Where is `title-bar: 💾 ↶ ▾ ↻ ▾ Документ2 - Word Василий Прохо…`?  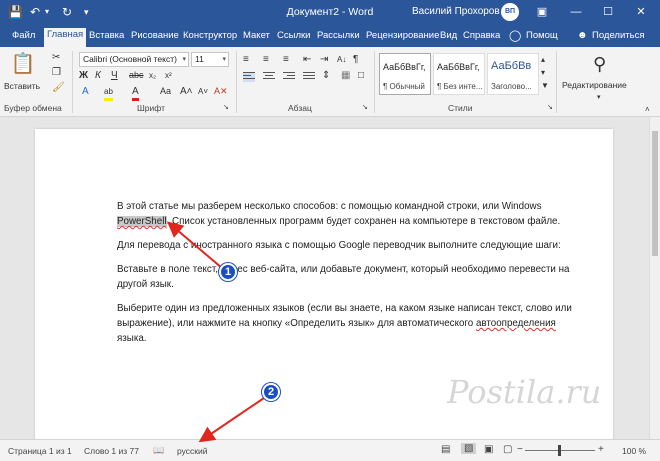 title-bar: 💾 ↶ ▾ ↻ ▾ Документ2 - Word Василий Прохо… is located at coordinates (330, 12).